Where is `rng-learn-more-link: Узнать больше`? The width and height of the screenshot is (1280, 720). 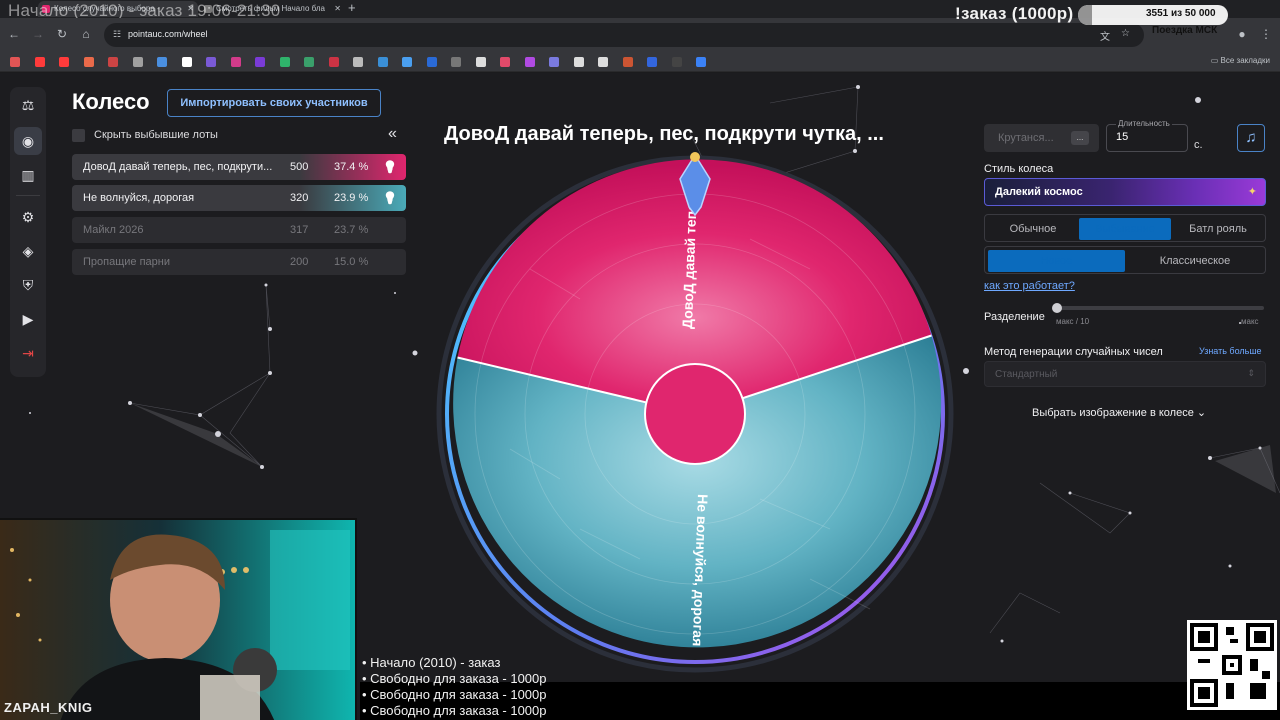
rng-learn-more-link: Узнать больше is located at coordinates (1230, 351).